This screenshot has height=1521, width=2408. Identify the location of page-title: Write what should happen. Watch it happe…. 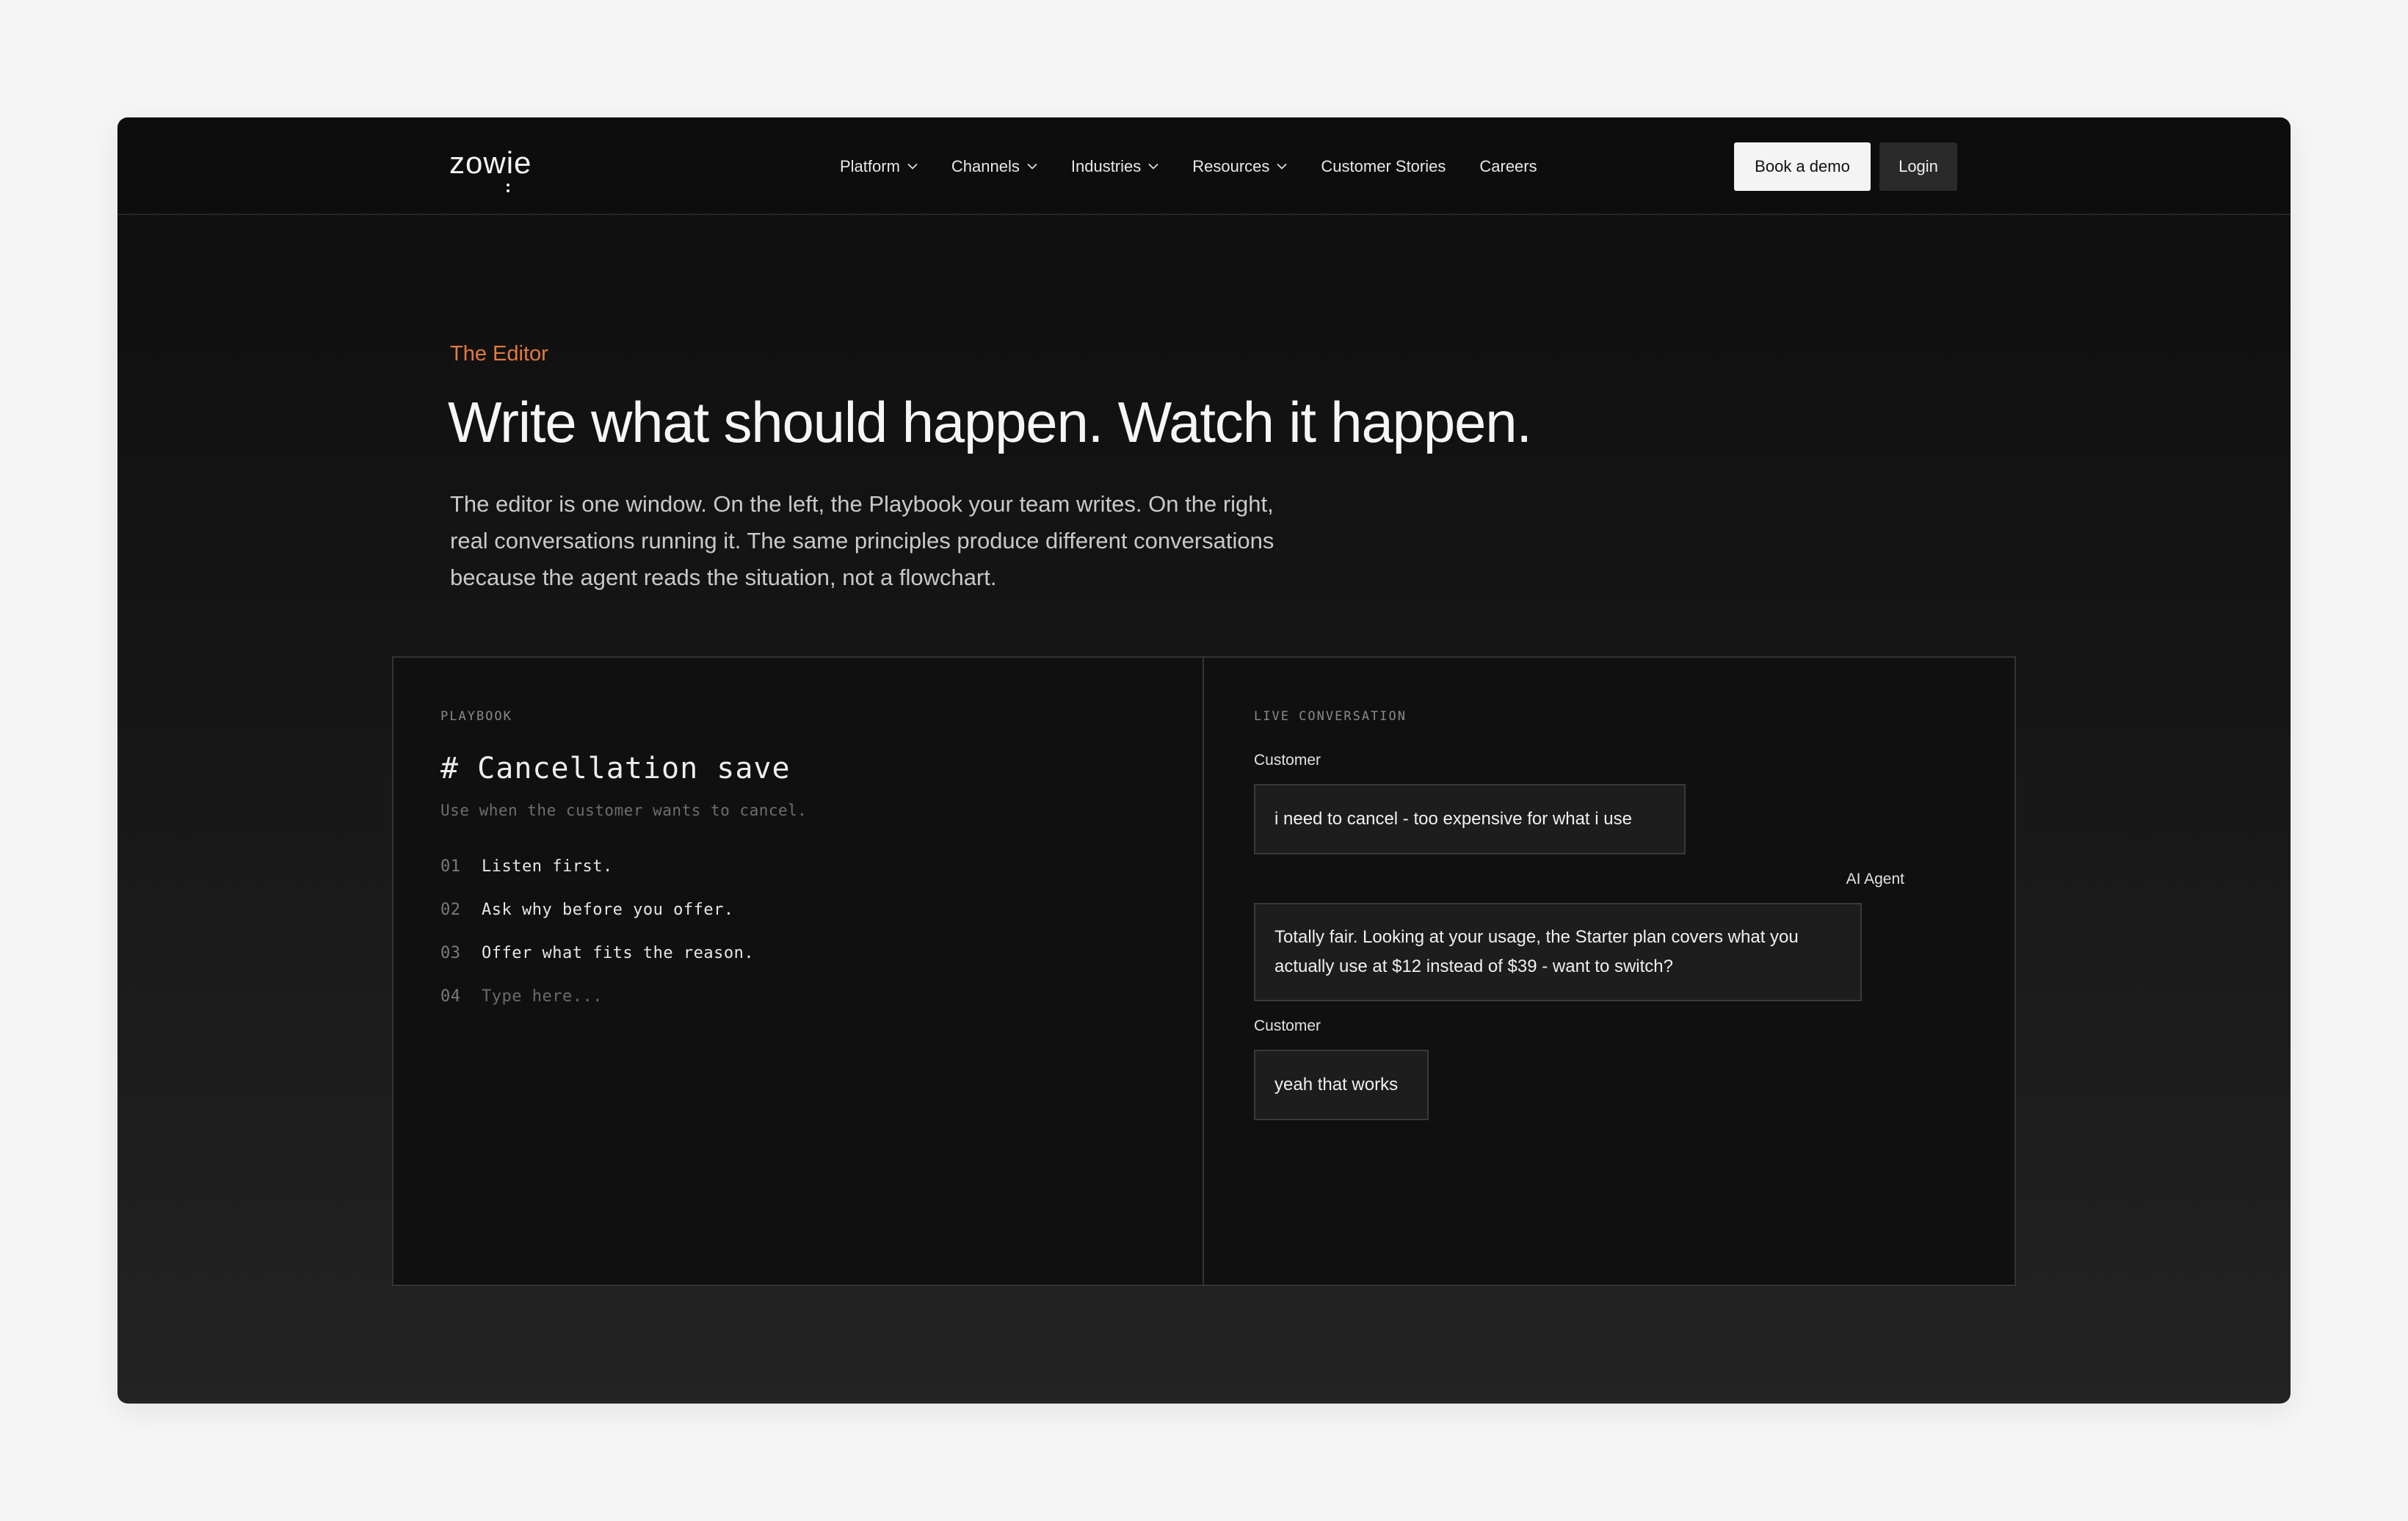
(990, 422).